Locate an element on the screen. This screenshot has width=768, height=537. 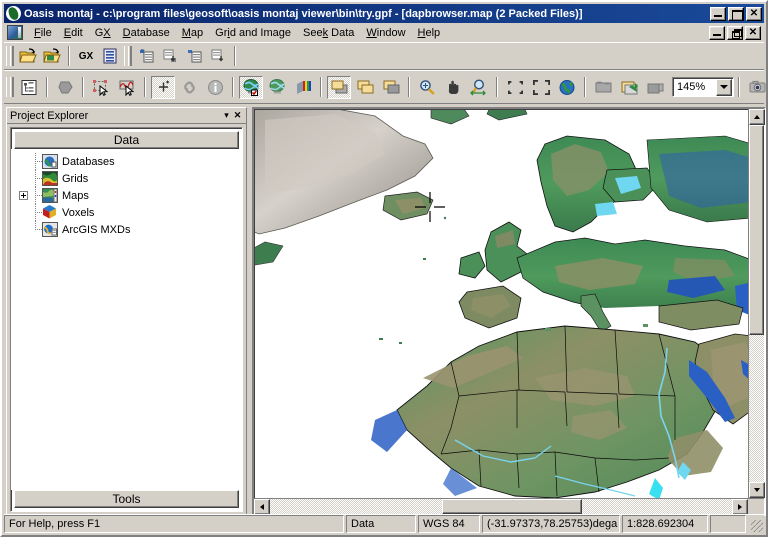
triangle-down-icon is located at coordinates (757, 490).